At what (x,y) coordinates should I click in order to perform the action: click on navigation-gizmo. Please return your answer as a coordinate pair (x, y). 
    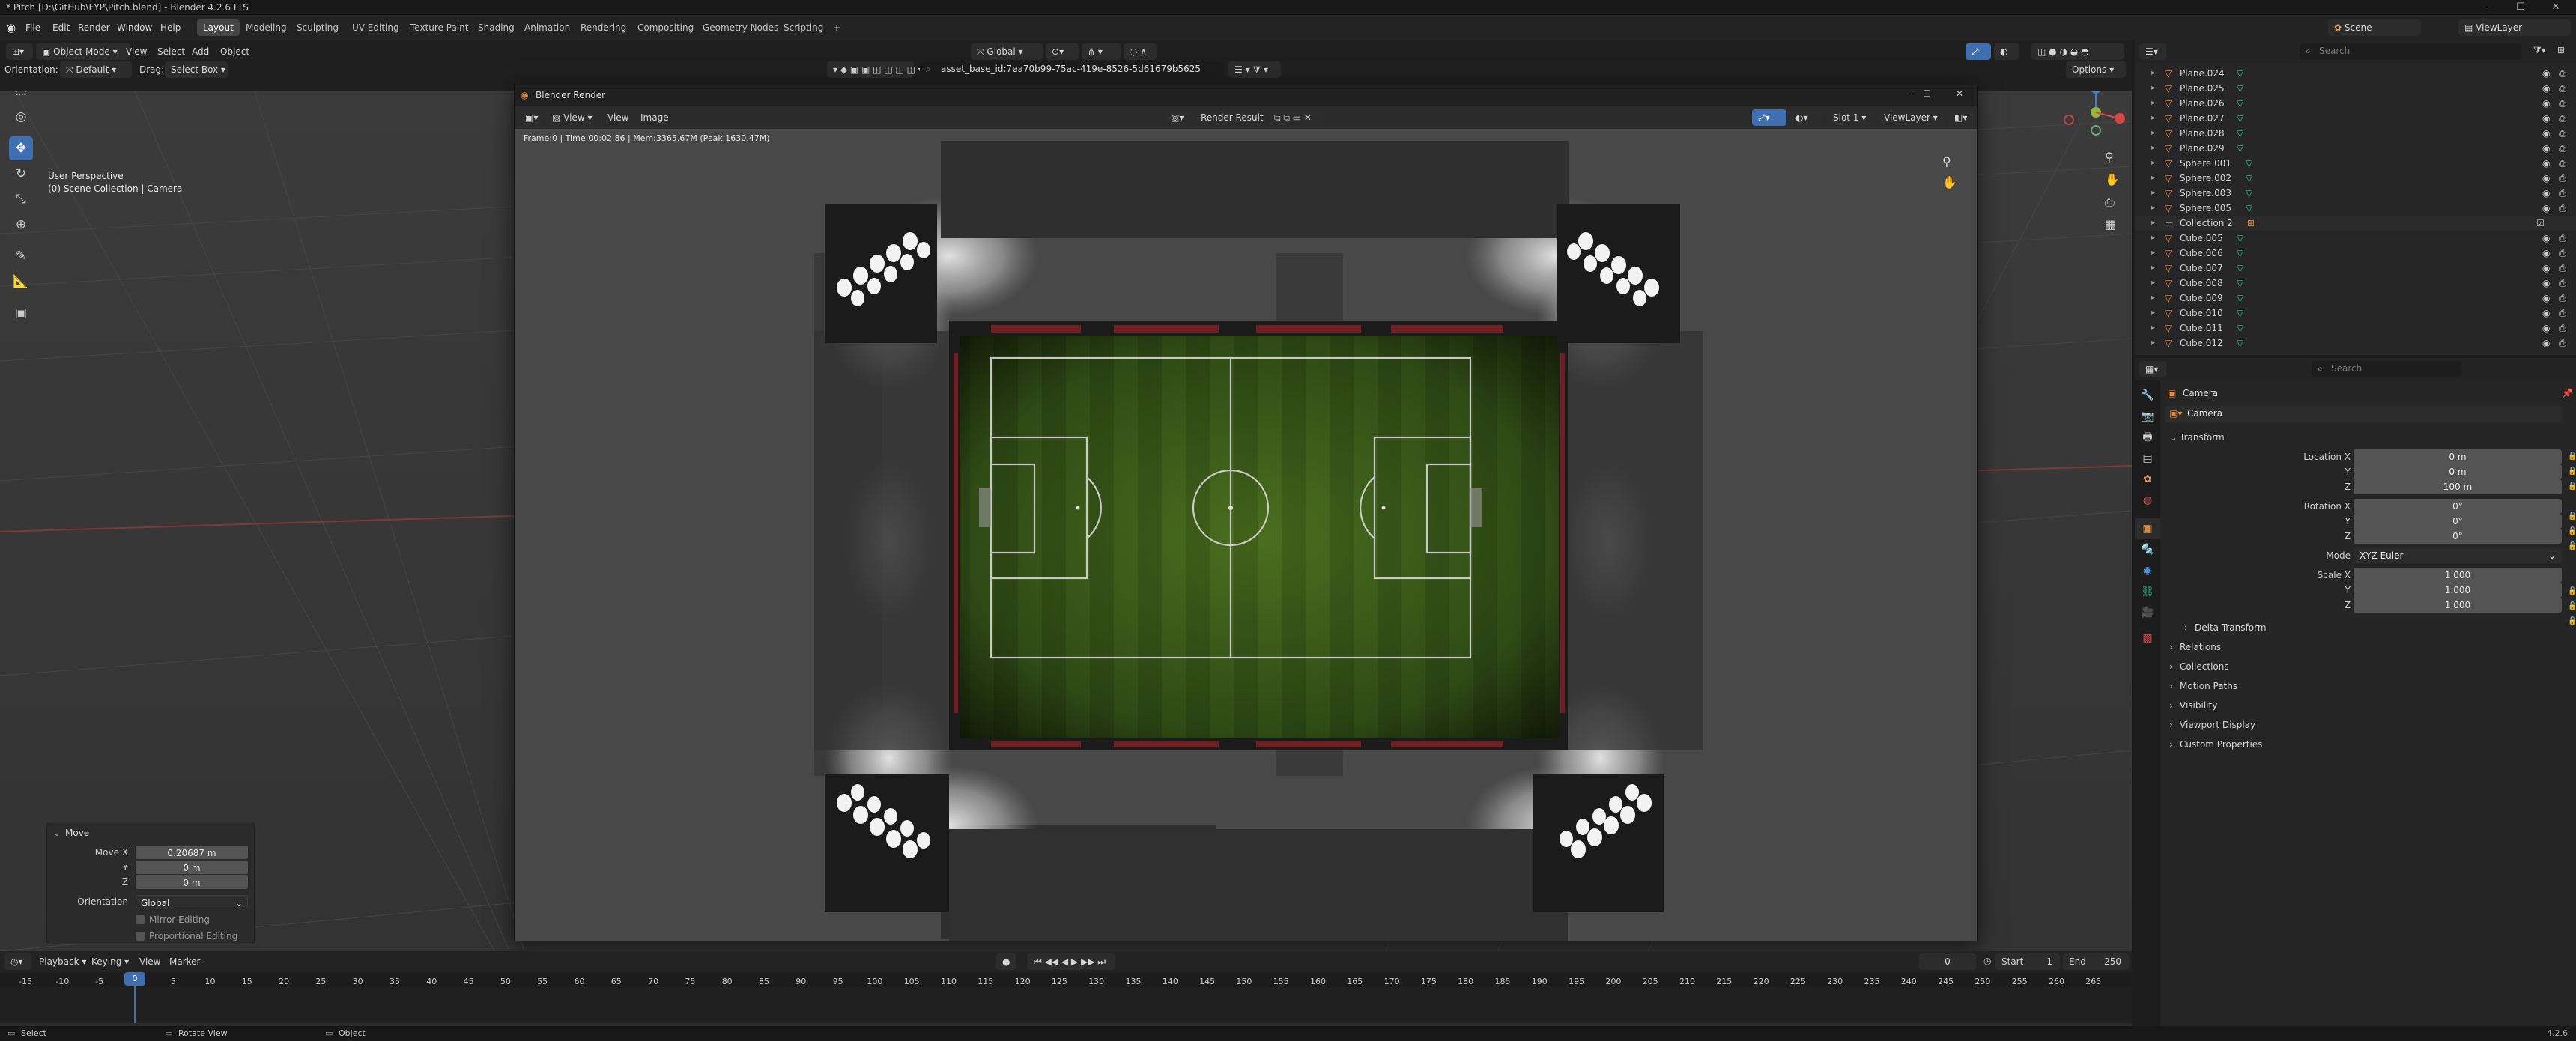
    Looking at the image, I should click on (2091, 161).